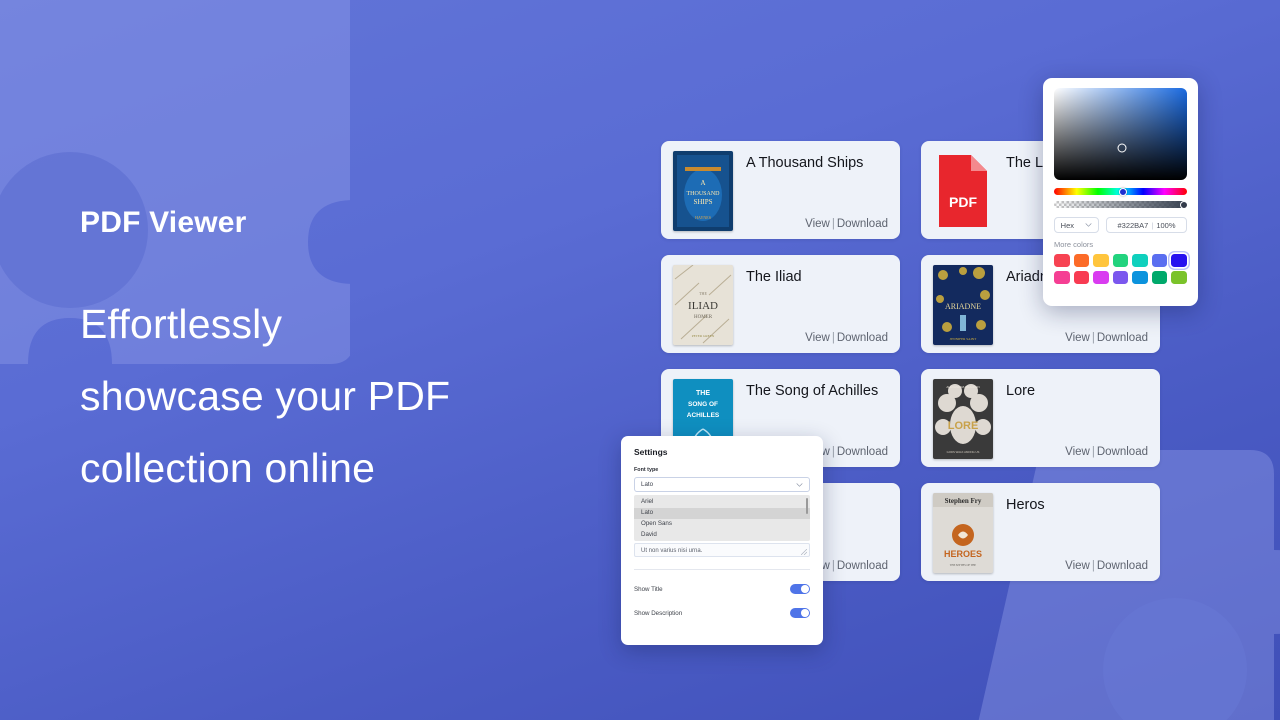 The height and width of the screenshot is (720, 1280). I want to click on settings-title: Settings, so click(651, 452).